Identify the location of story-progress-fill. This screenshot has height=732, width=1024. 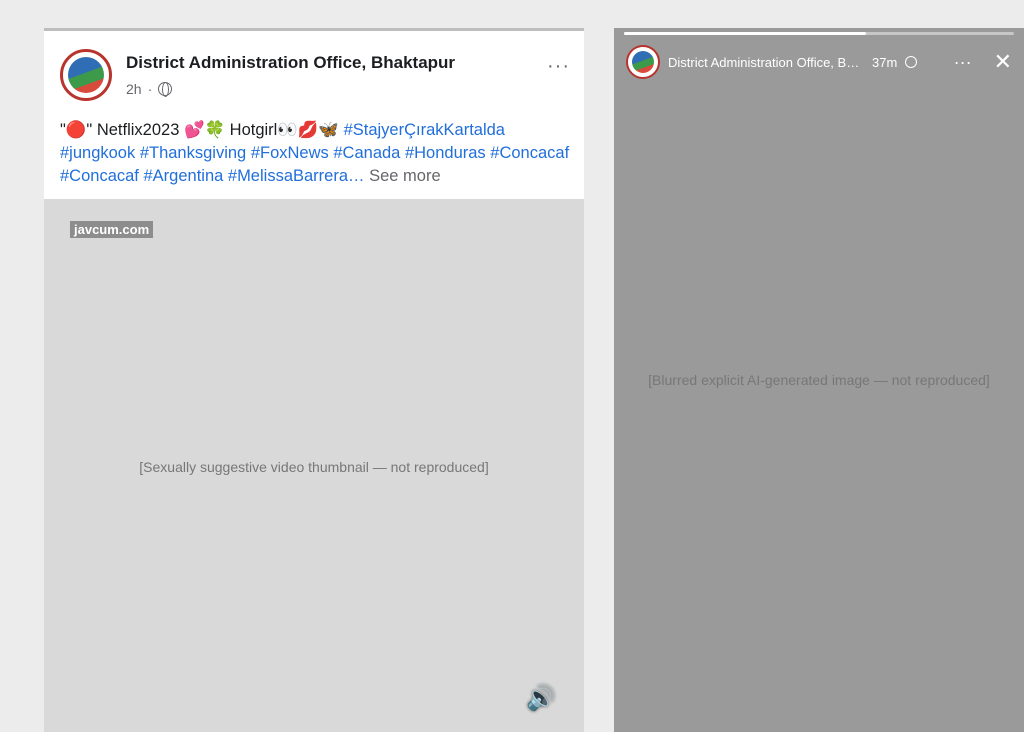
(745, 33).